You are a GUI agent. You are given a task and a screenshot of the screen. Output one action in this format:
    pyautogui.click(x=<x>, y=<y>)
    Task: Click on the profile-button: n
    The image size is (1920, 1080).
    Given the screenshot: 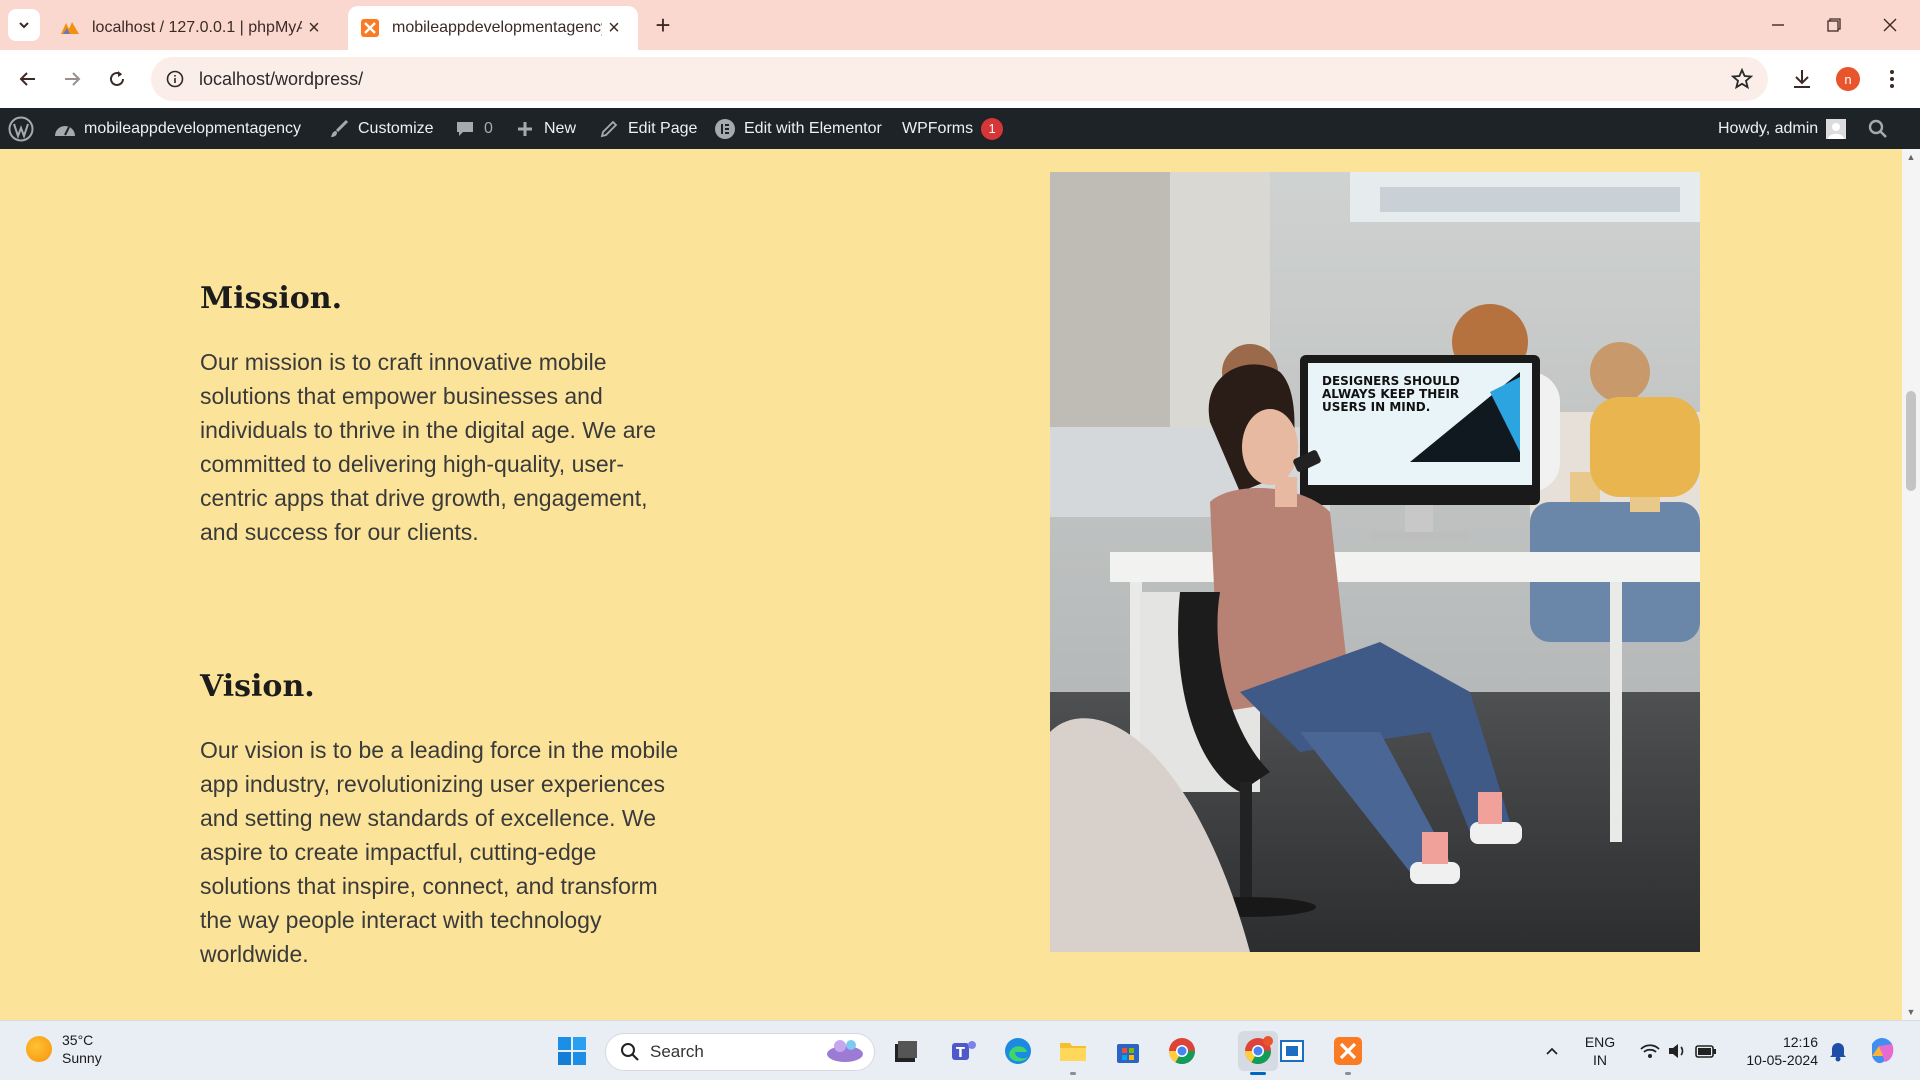 What is the action you would take?
    pyautogui.click(x=1848, y=79)
    